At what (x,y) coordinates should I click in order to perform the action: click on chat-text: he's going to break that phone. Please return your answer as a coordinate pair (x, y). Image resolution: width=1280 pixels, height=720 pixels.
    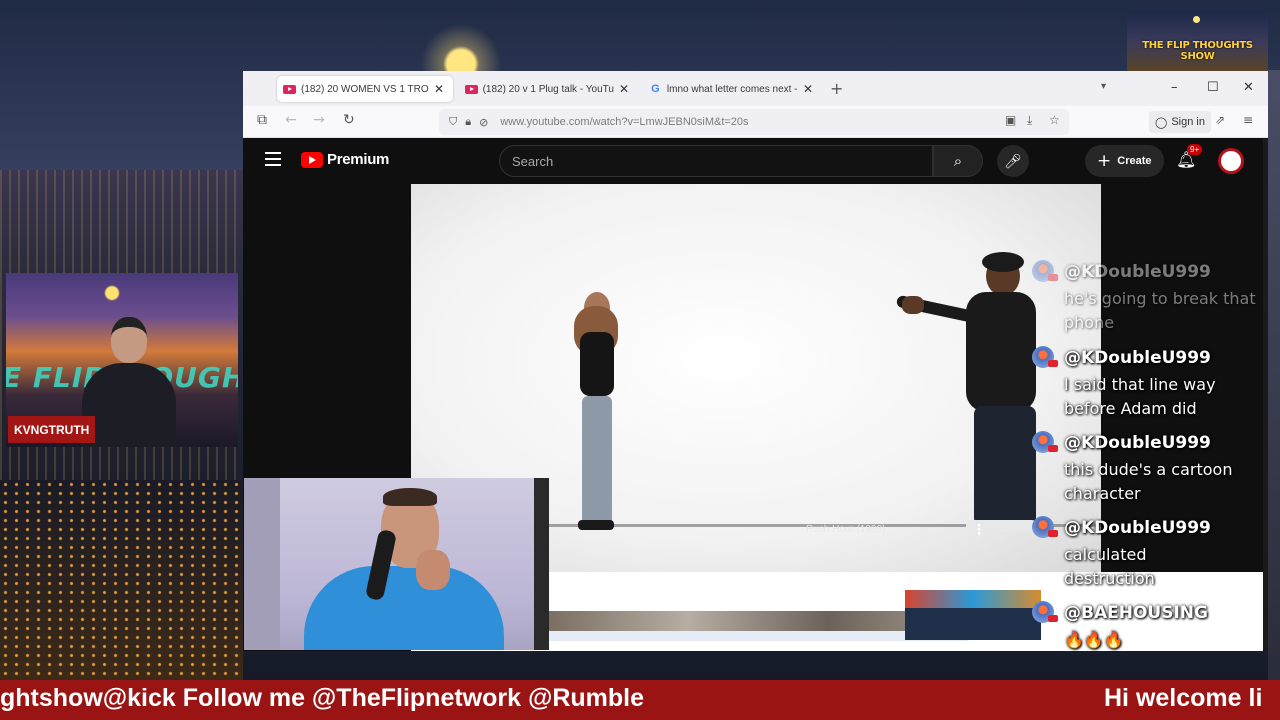
    Looking at the image, I should click on (1160, 310).